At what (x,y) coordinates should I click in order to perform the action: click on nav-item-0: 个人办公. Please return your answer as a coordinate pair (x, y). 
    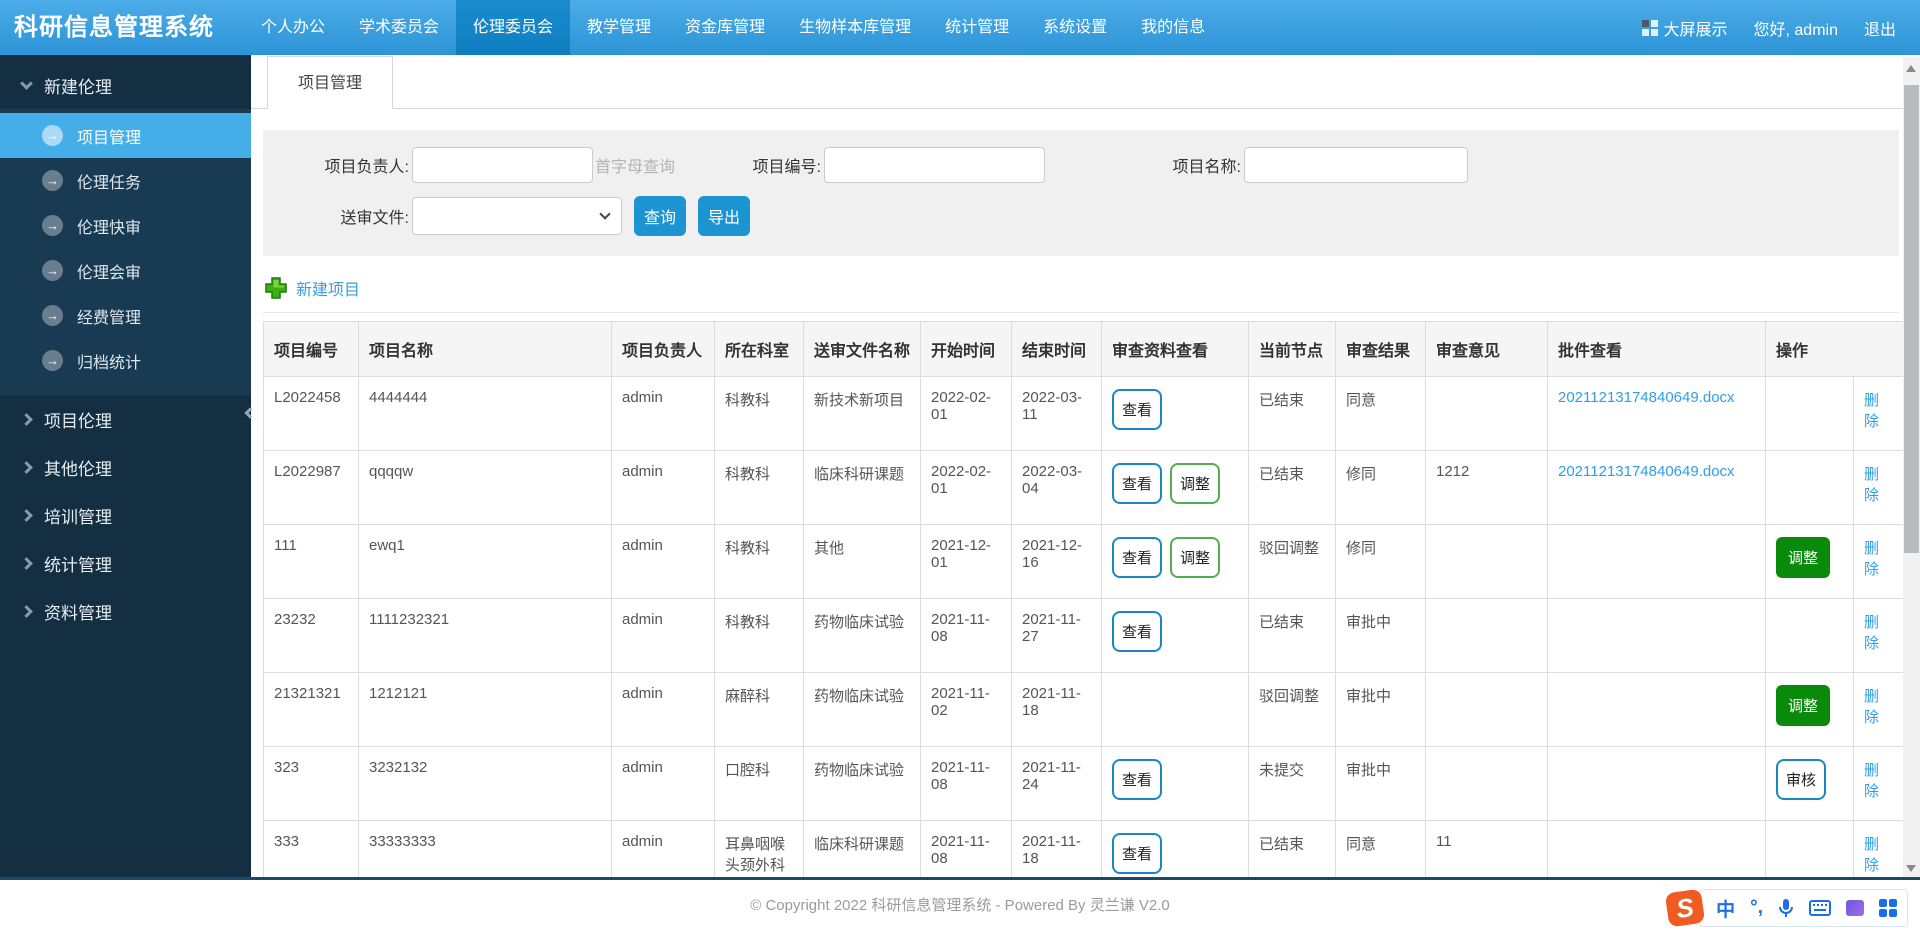
    Looking at the image, I should click on (293, 27).